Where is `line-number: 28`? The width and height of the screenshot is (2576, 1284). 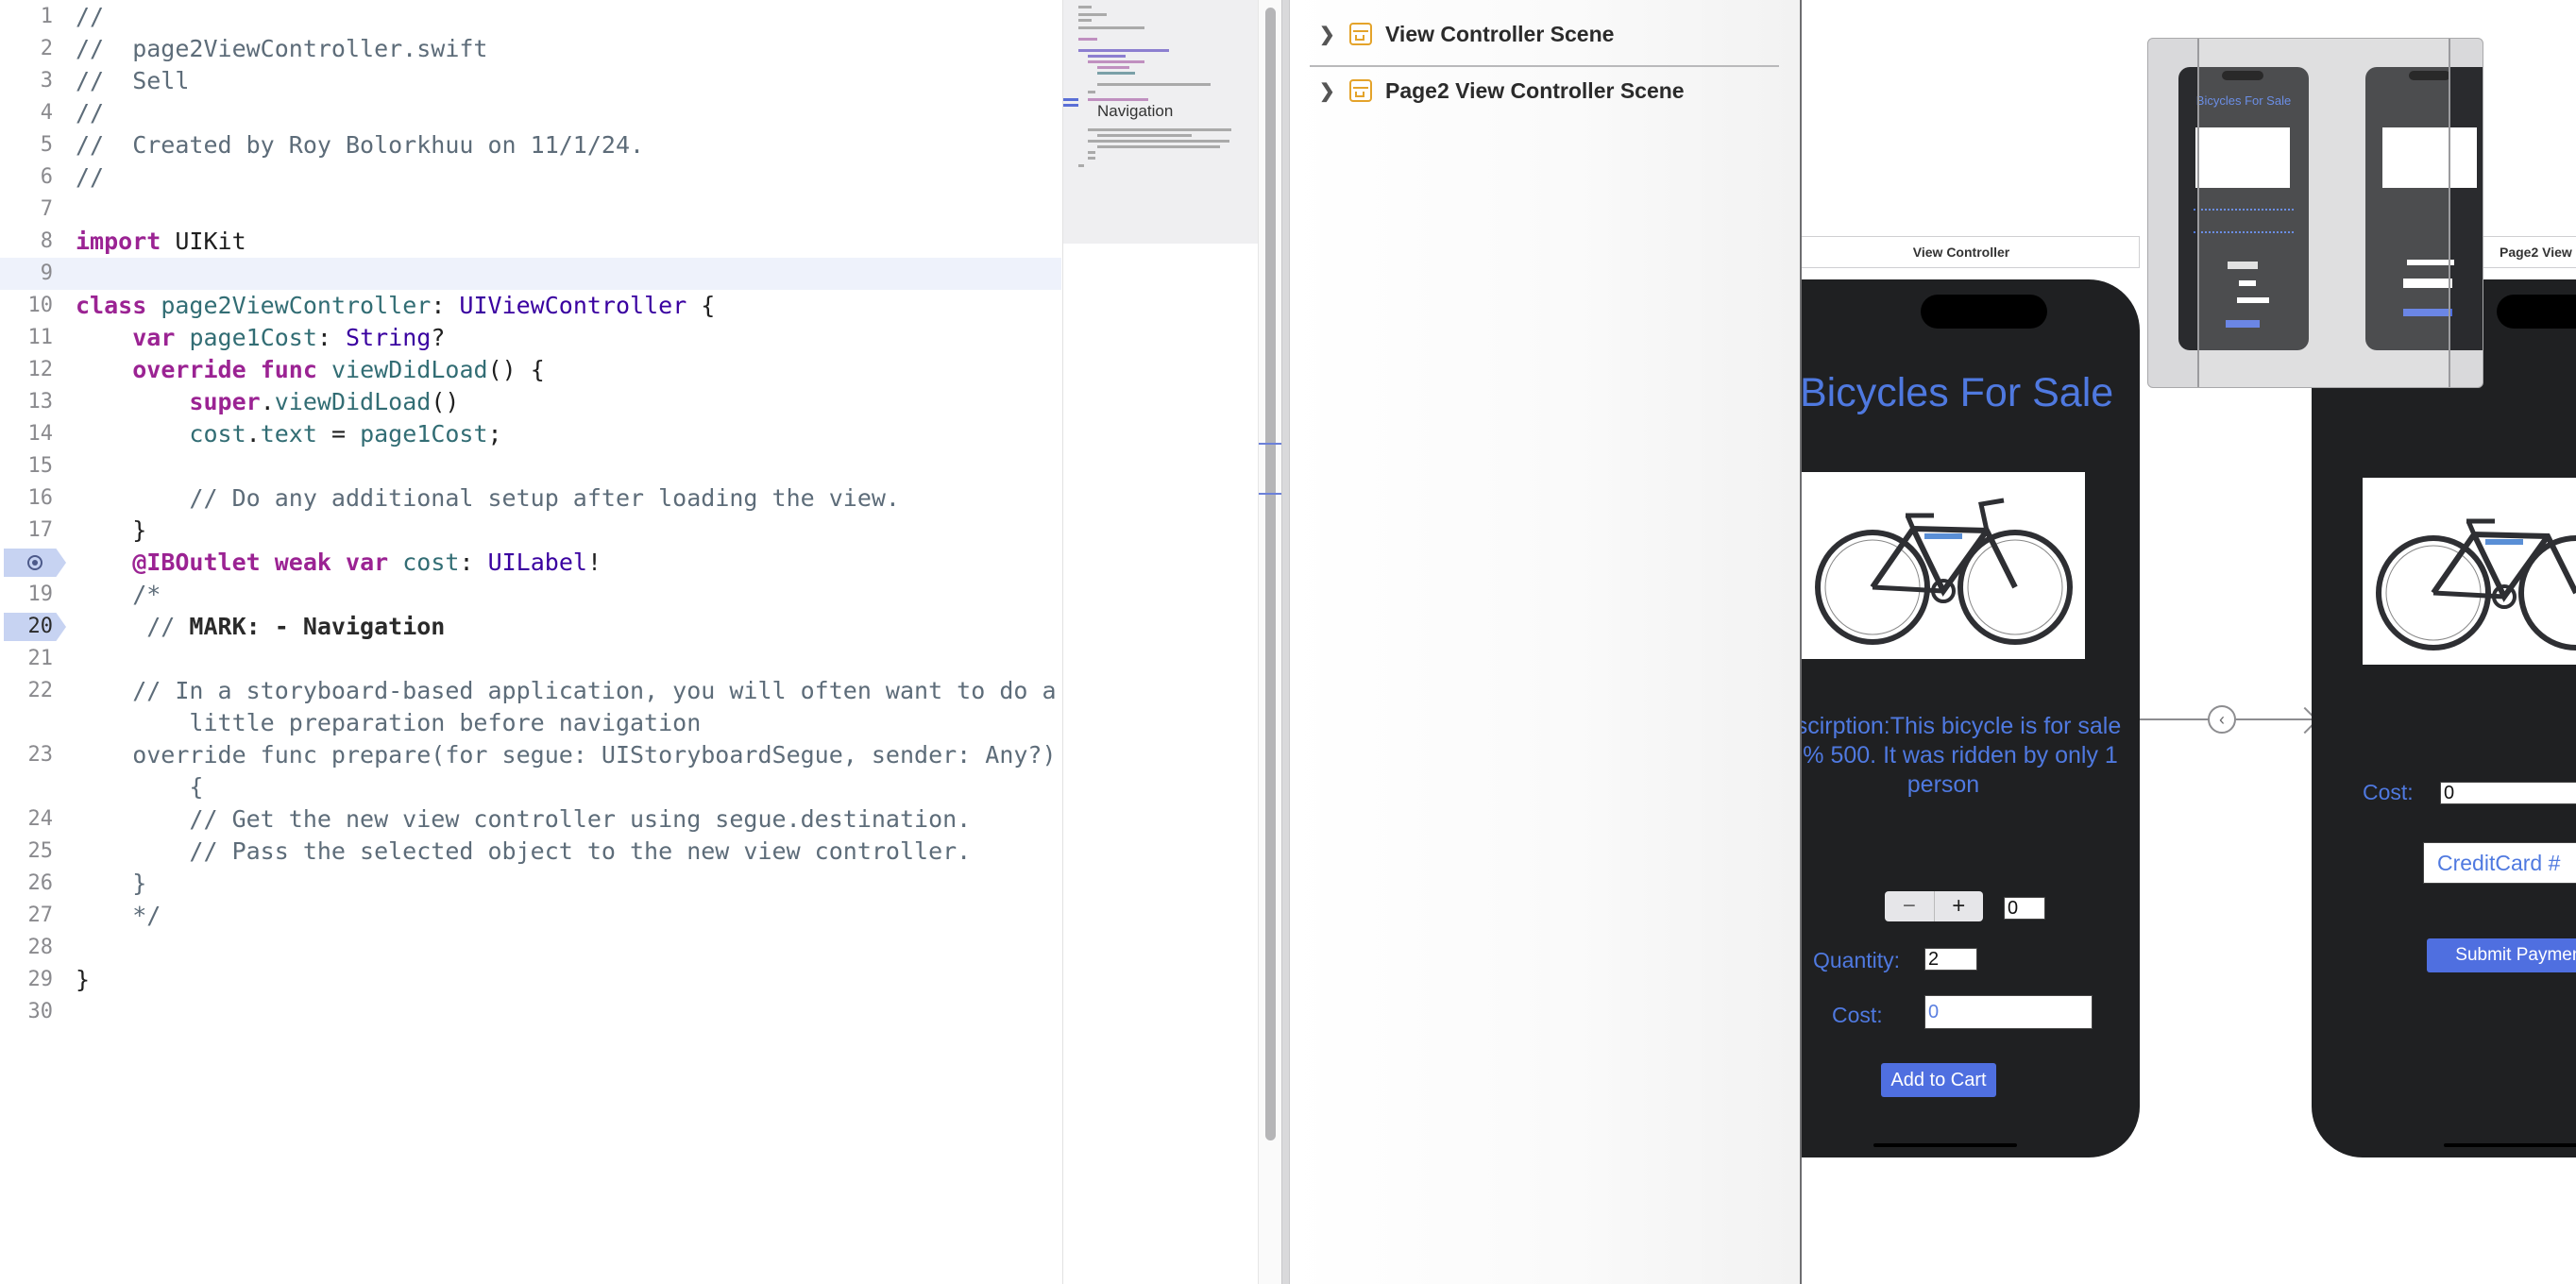
line-number: 28 is located at coordinates (40, 947).